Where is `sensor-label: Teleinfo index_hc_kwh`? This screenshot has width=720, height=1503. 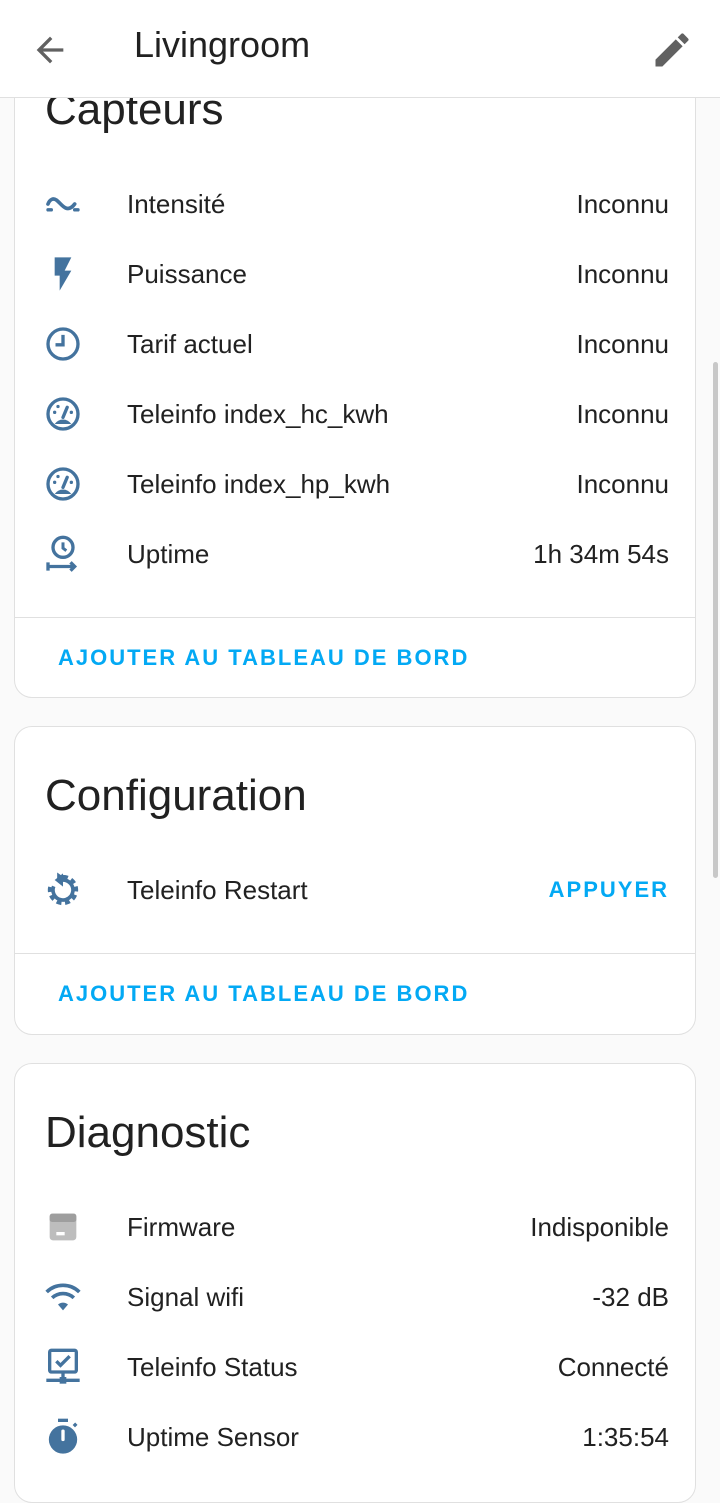
sensor-label: Teleinfo index_hc_kwh is located at coordinates (258, 414).